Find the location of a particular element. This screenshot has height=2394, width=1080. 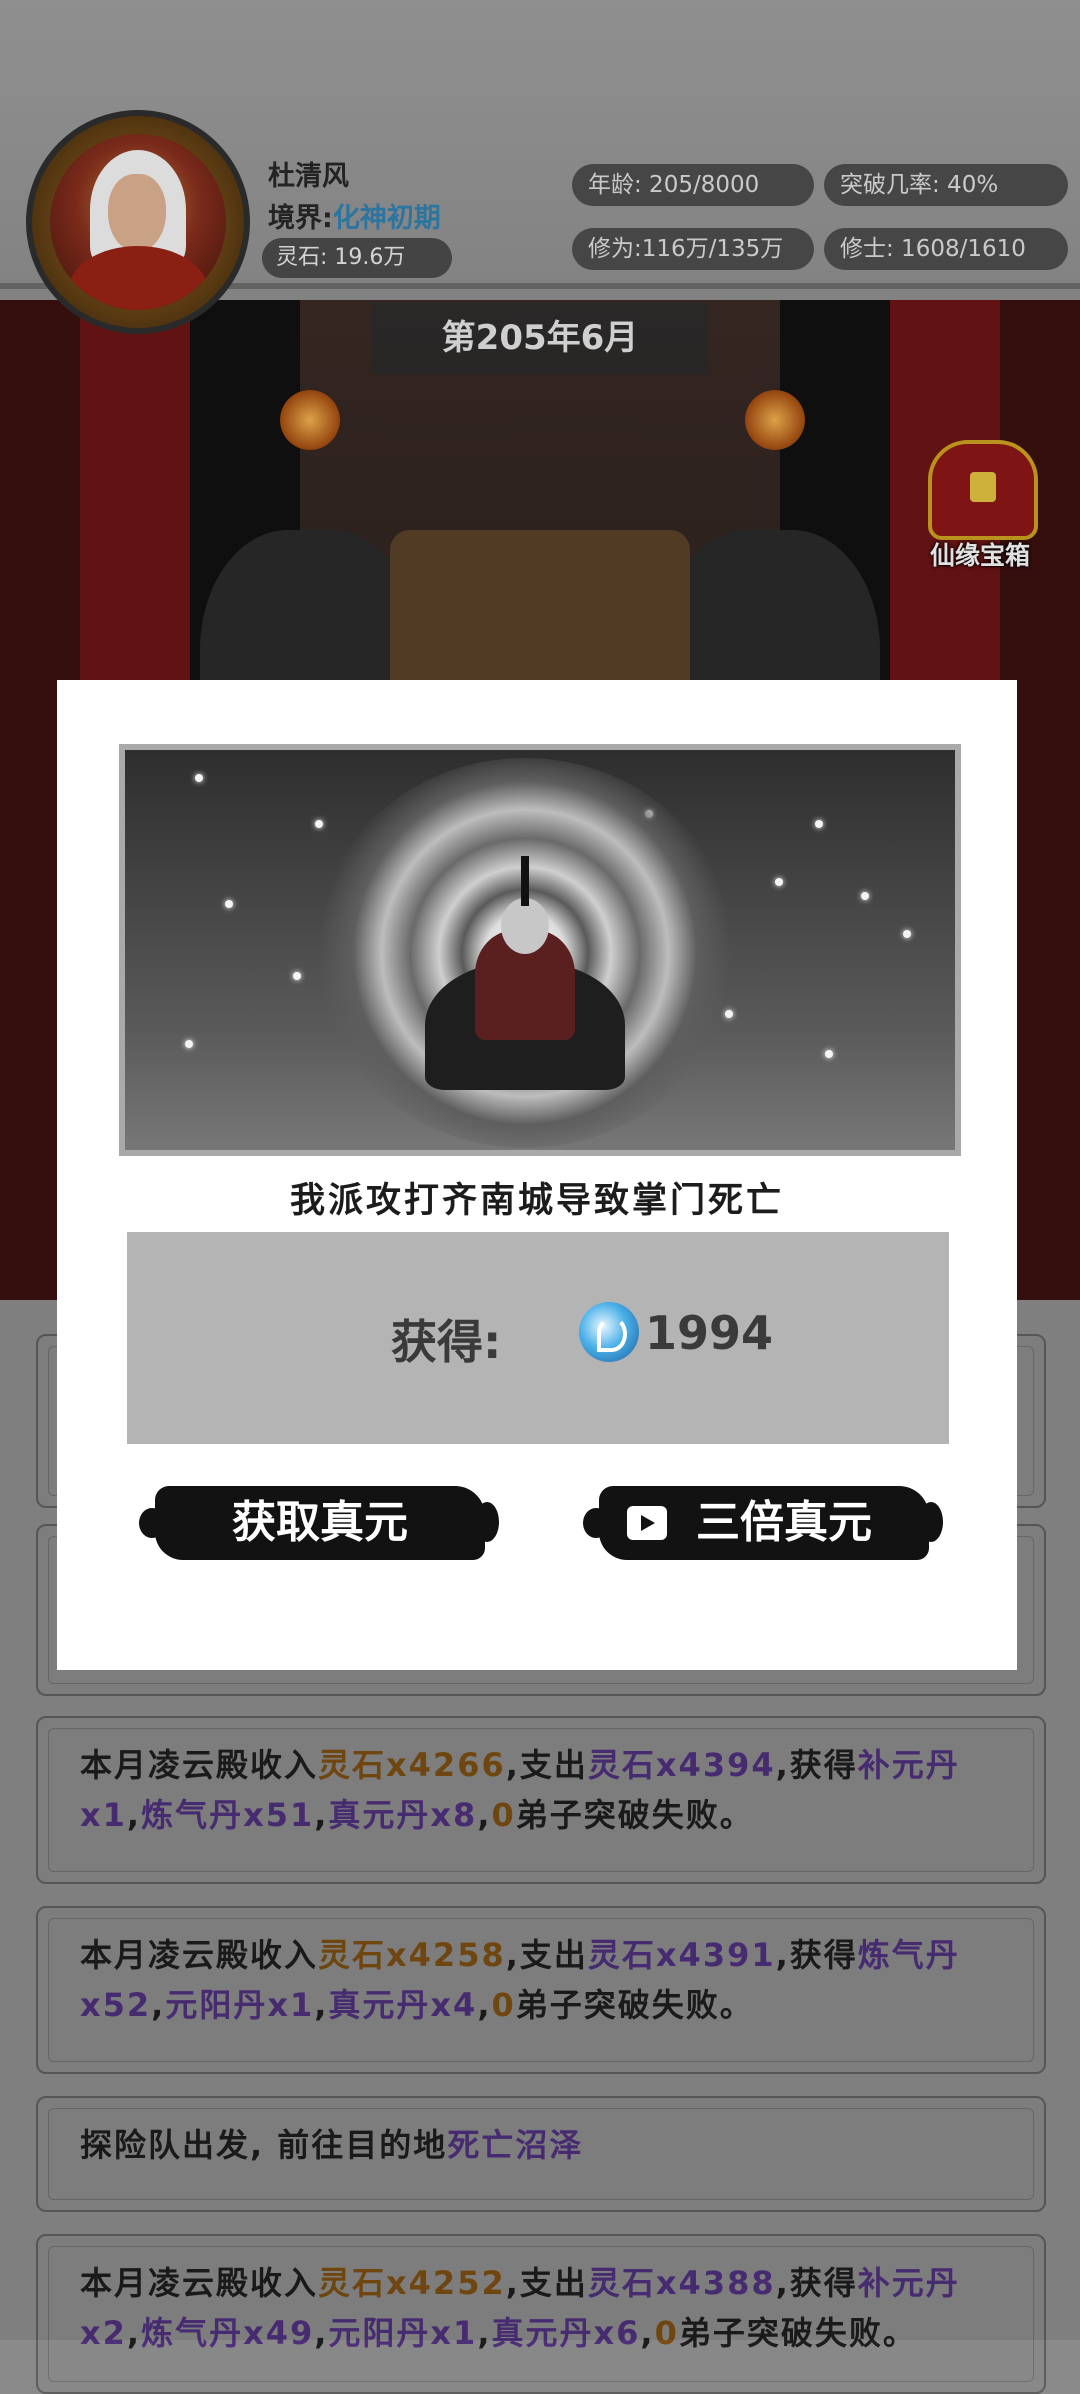

avatar-portrait is located at coordinates (138, 222).